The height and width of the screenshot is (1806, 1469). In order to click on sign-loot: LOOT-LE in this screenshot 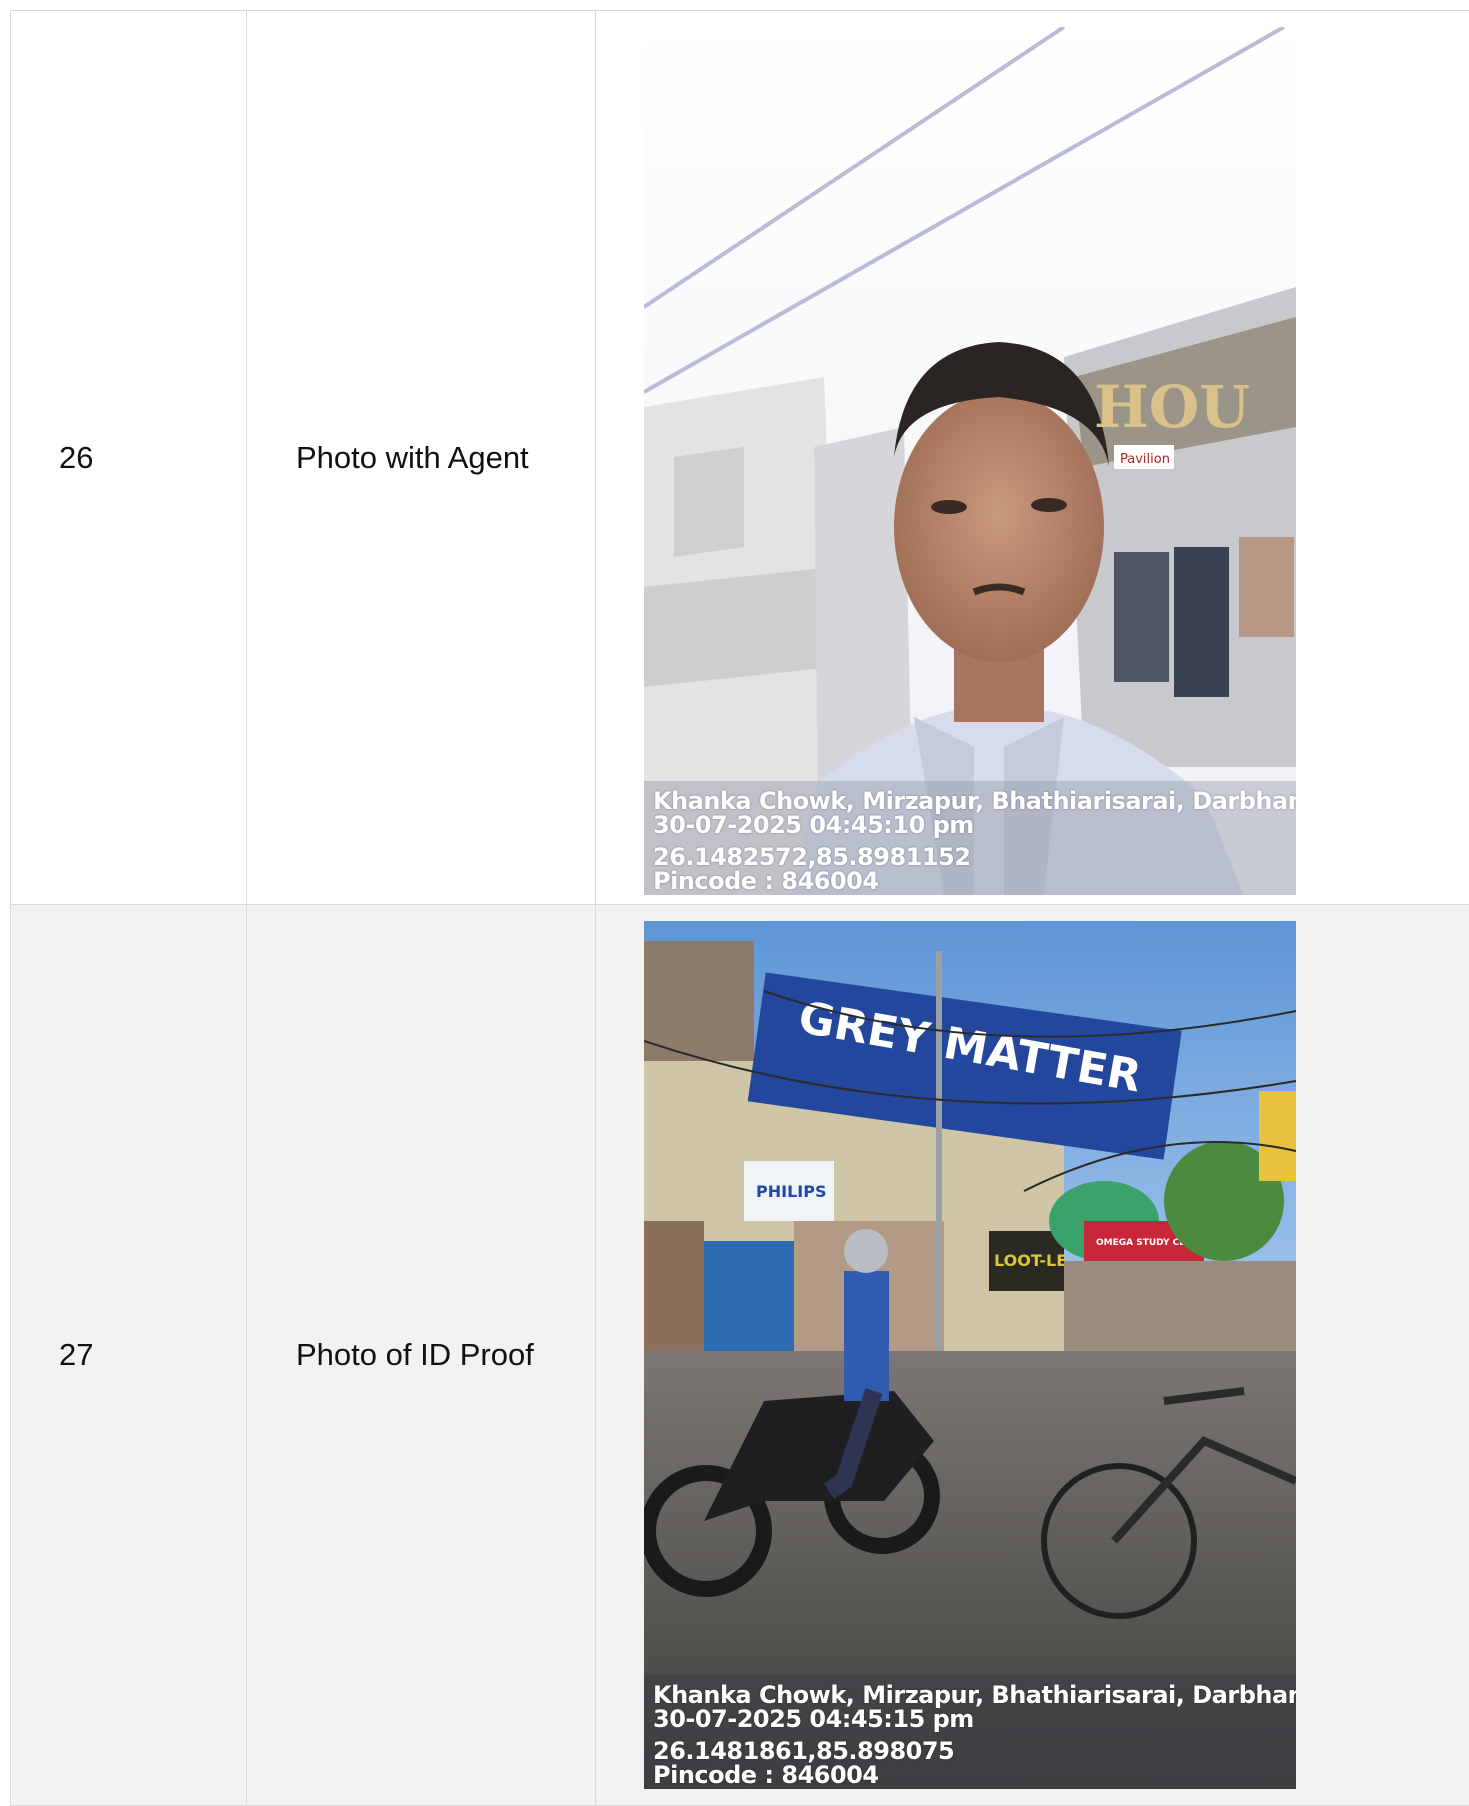, I will do `click(1030, 1260)`.